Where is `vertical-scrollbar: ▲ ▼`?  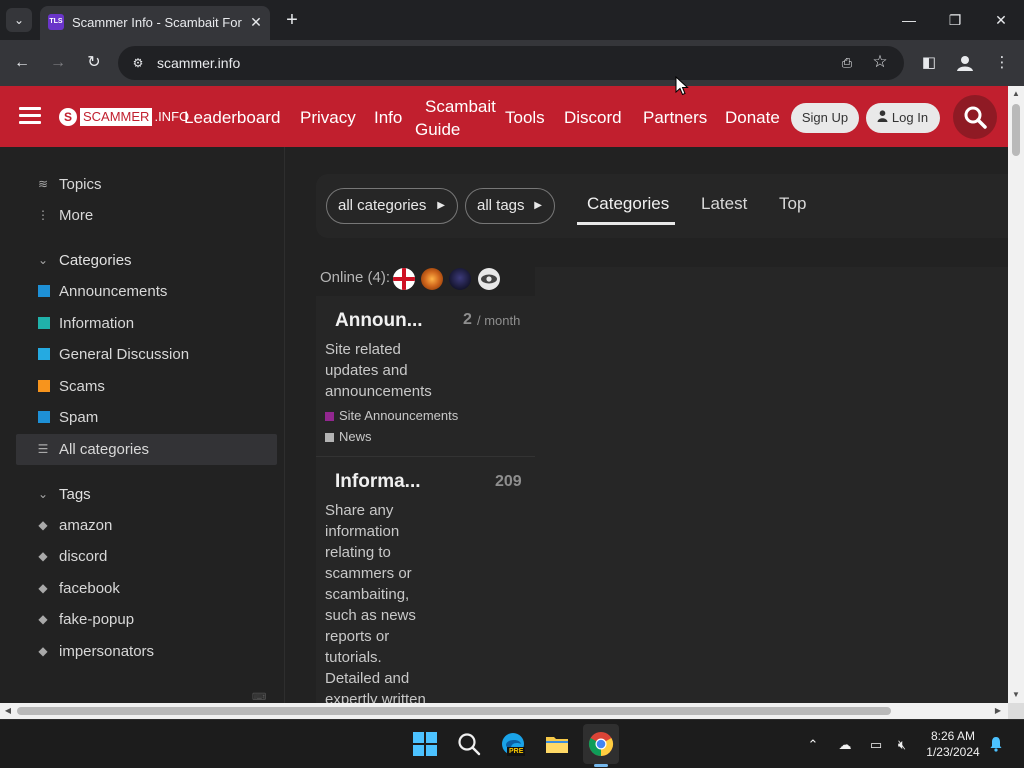
vertical-scrollbar: ▲ ▼ is located at coordinates (1016, 394).